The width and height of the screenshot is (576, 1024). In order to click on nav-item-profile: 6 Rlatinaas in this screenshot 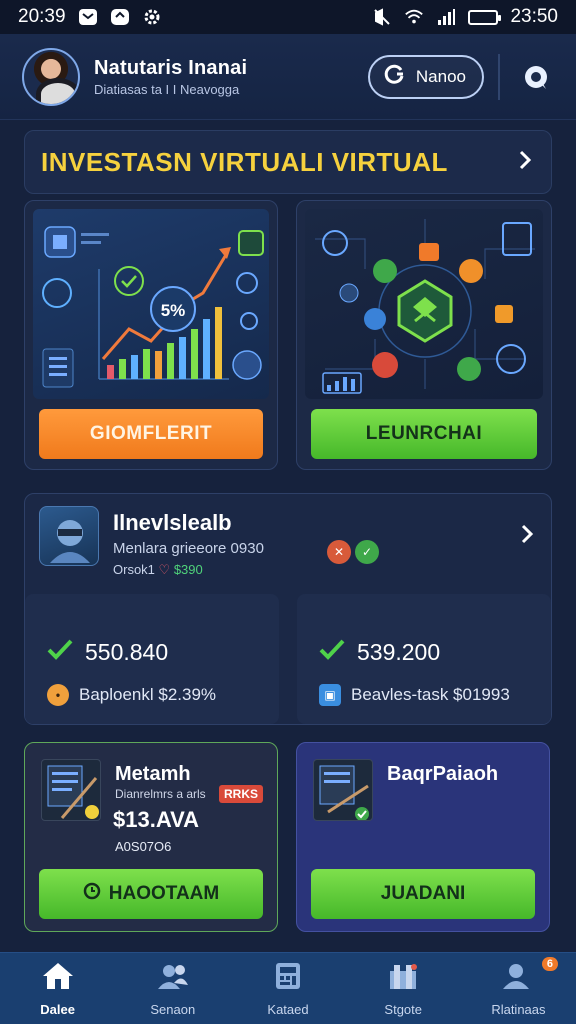, I will do `click(518, 988)`.